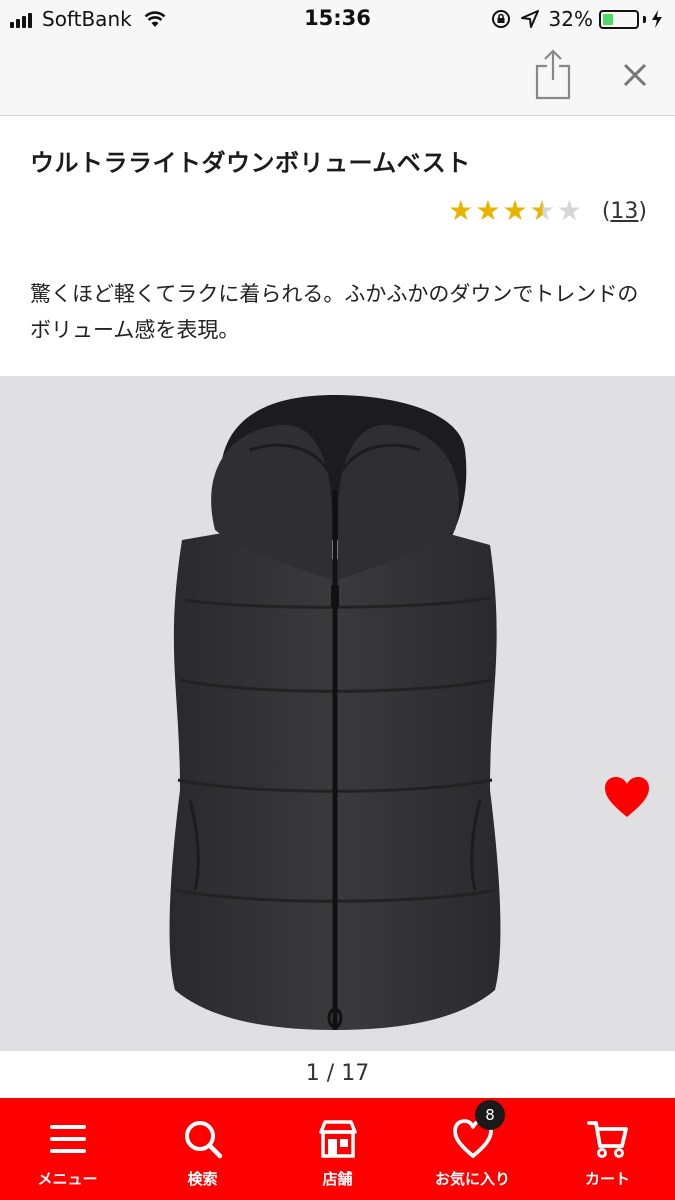  I want to click on nav-cart: カート, so click(607, 1149).